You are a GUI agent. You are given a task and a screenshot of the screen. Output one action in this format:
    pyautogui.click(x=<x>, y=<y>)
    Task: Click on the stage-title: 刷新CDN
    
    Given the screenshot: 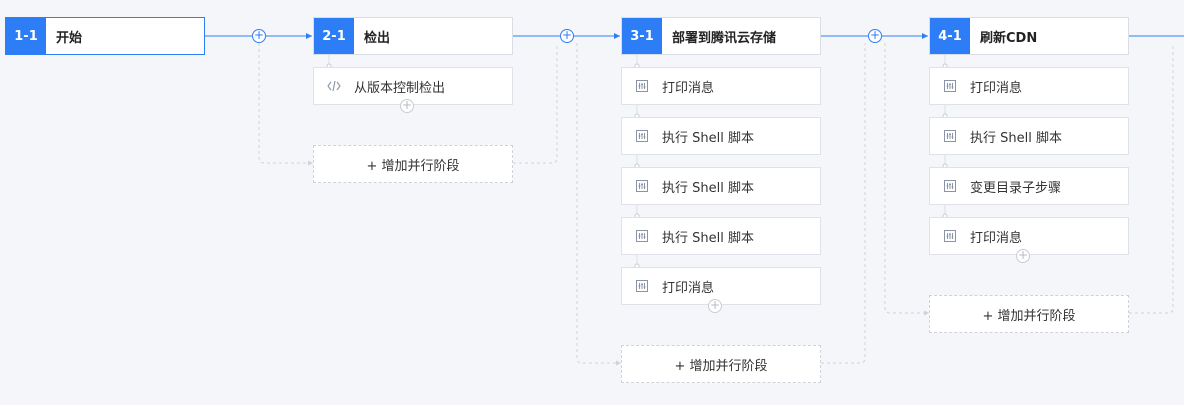 What is the action you would take?
    pyautogui.click(x=1009, y=38)
    